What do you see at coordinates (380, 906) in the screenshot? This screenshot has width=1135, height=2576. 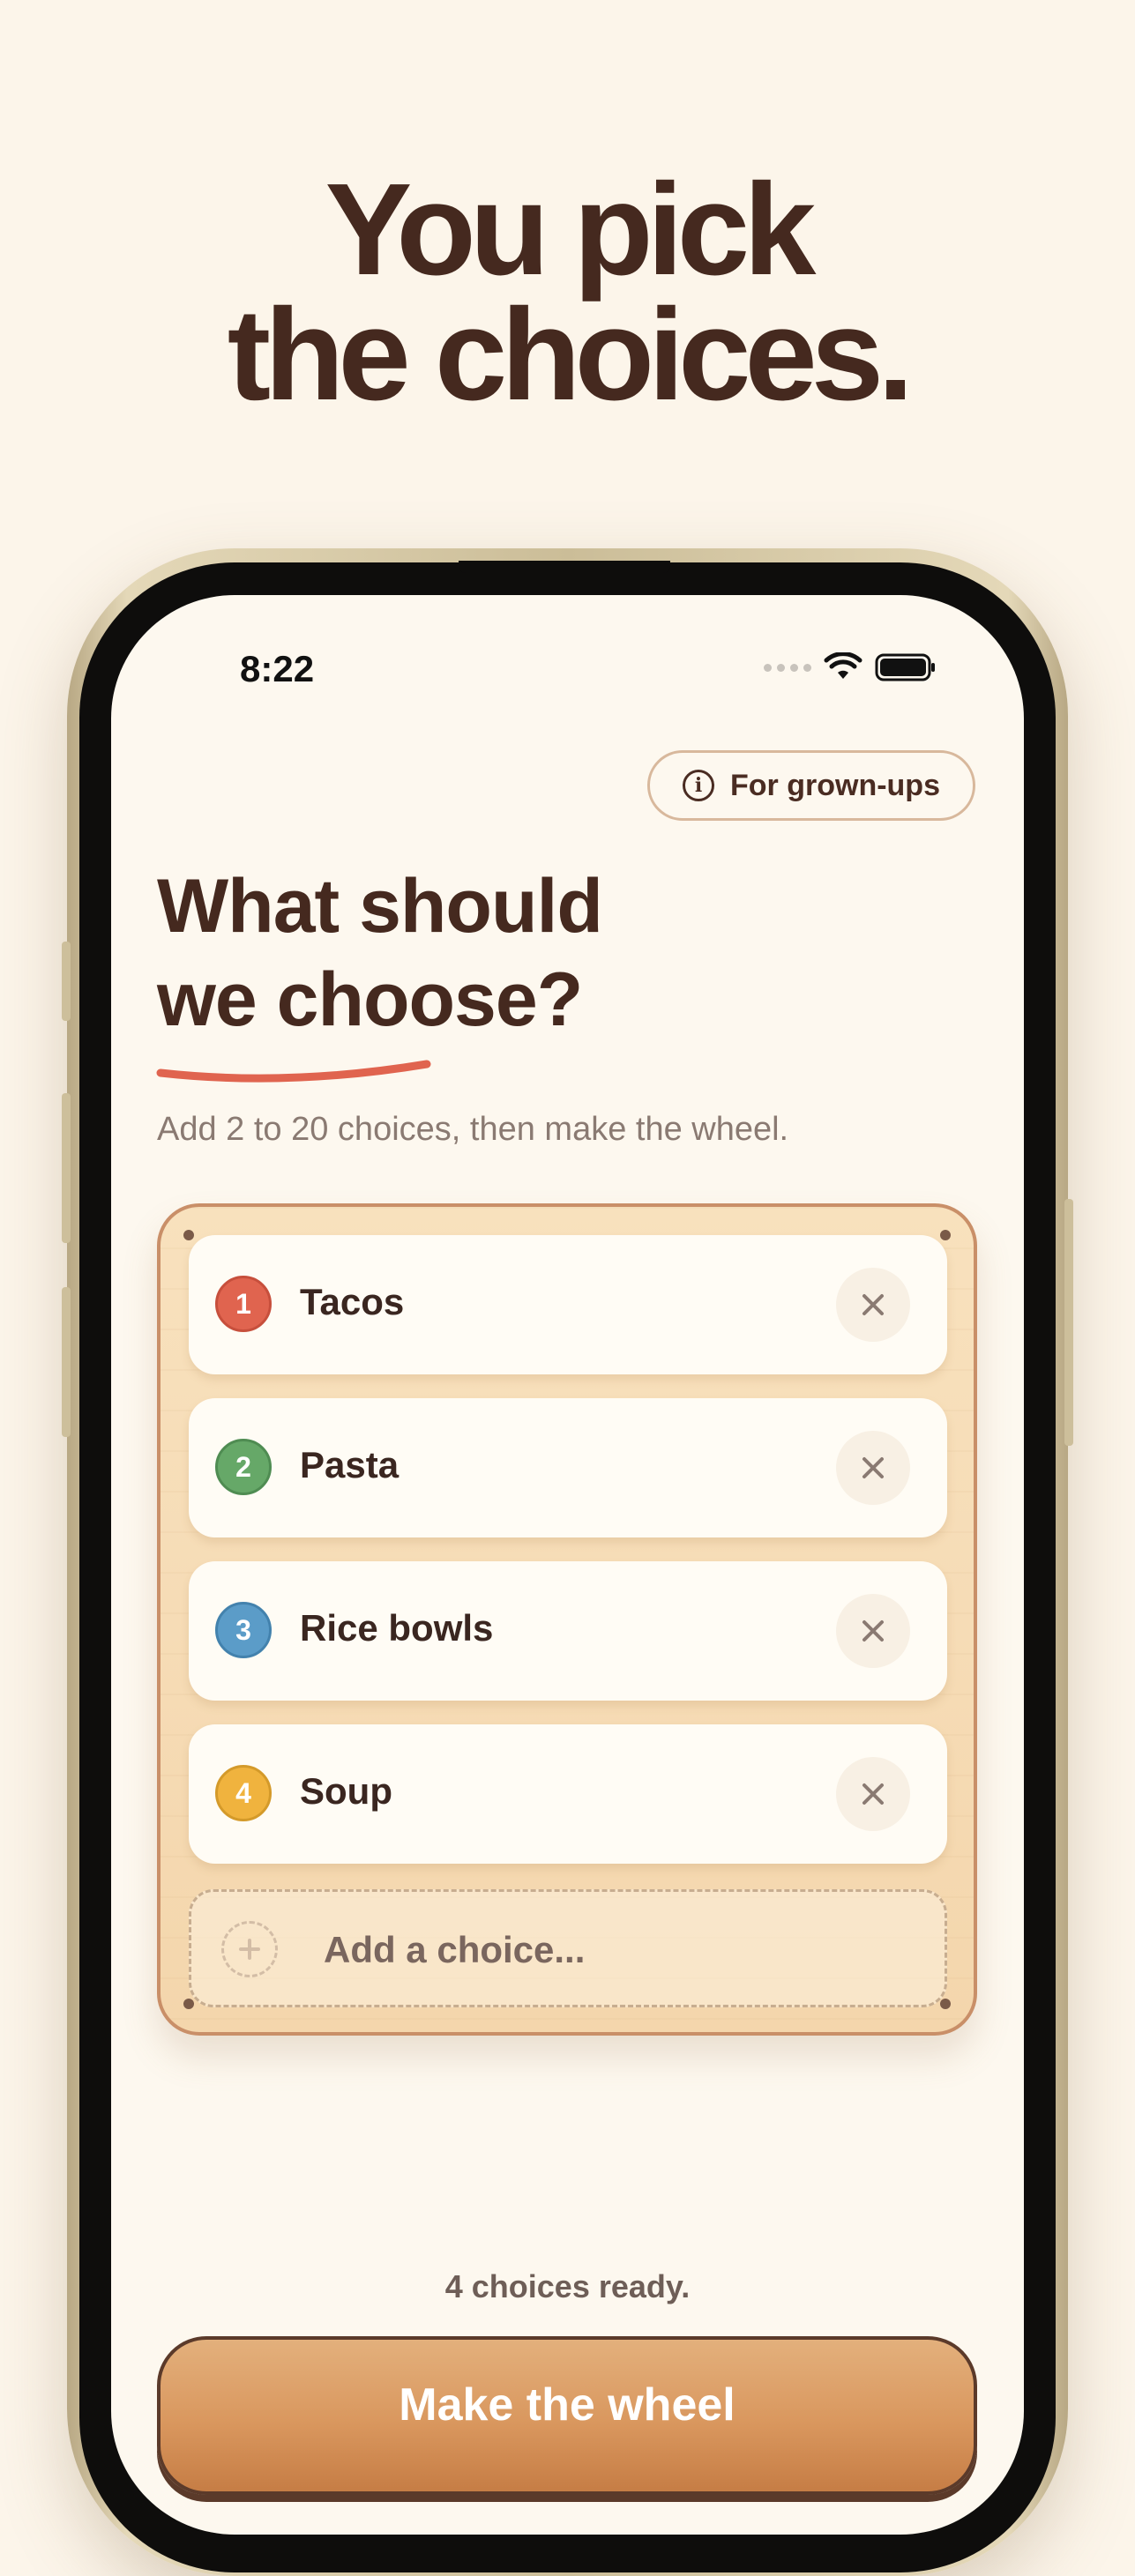 I see `page-title-line-1: What should` at bounding box center [380, 906].